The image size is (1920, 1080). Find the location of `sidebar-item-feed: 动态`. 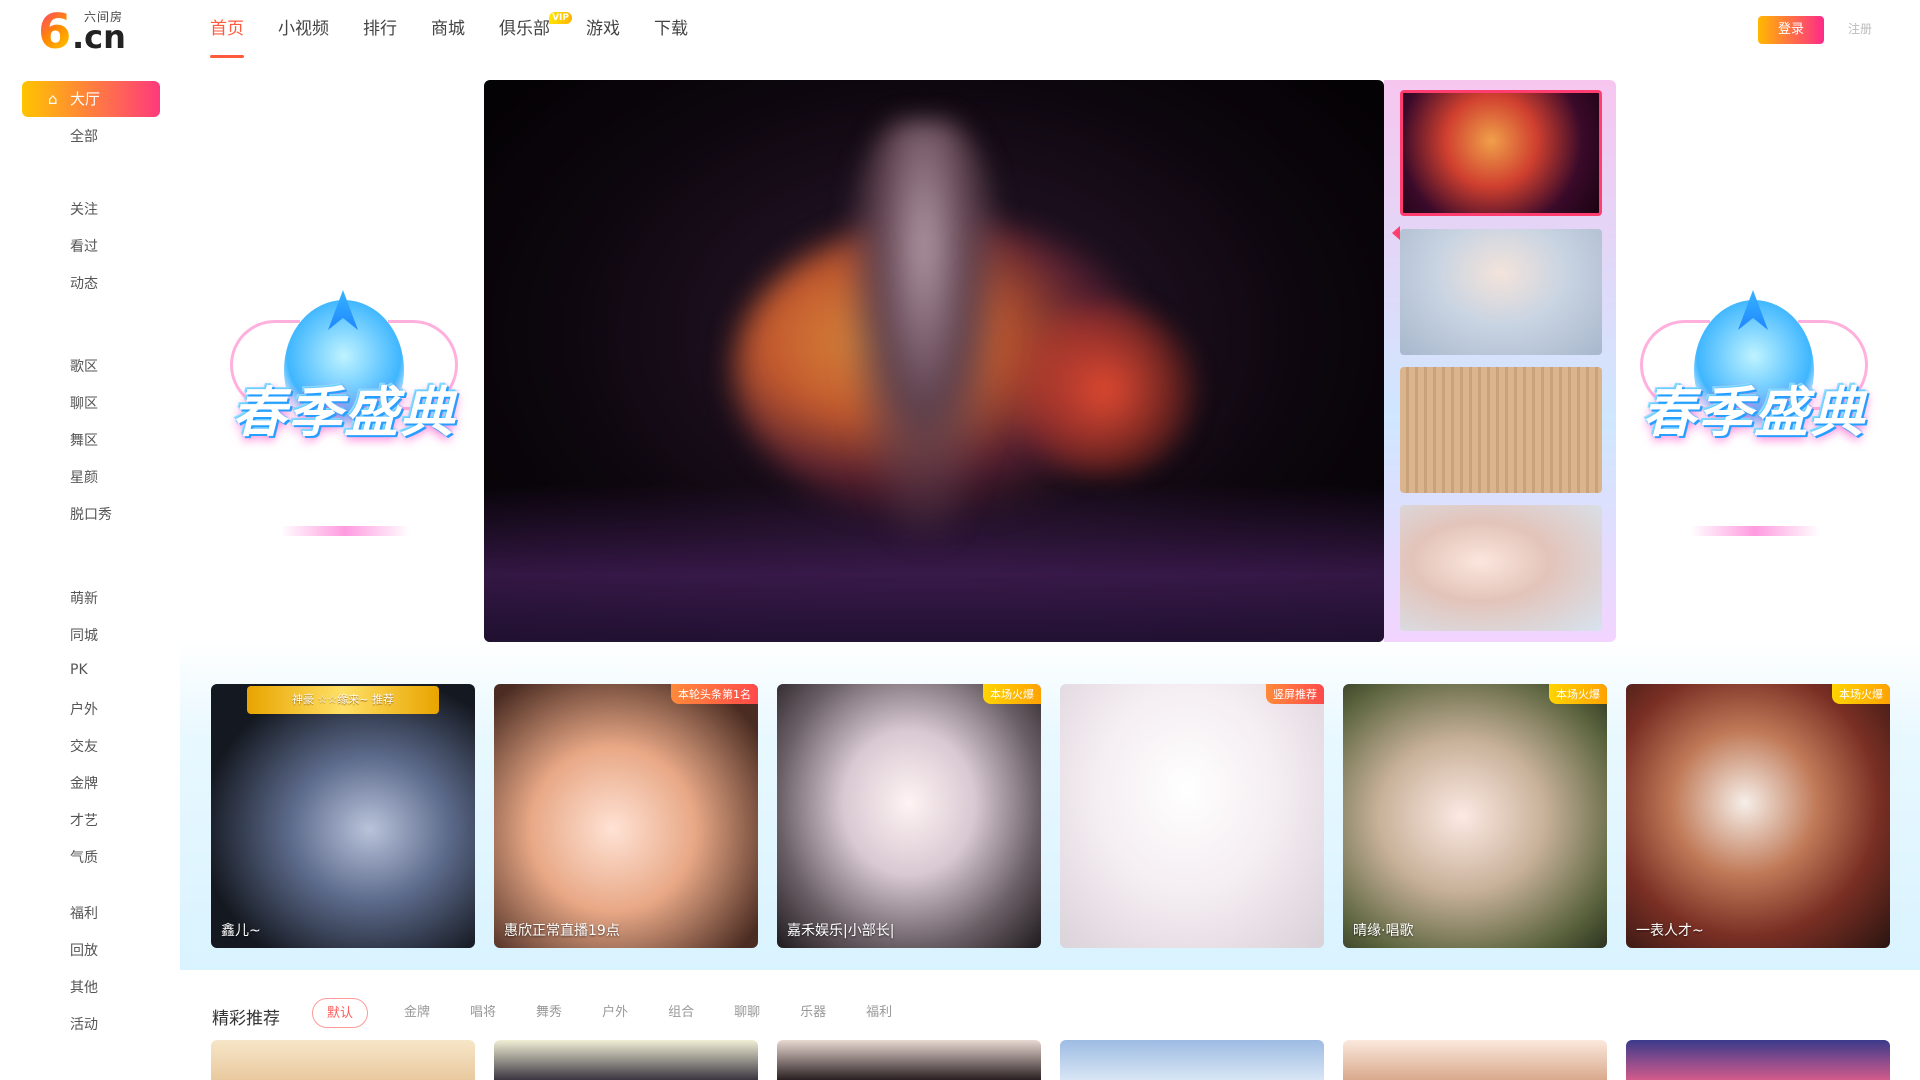

sidebar-item-feed: 动态 is located at coordinates (84, 283).